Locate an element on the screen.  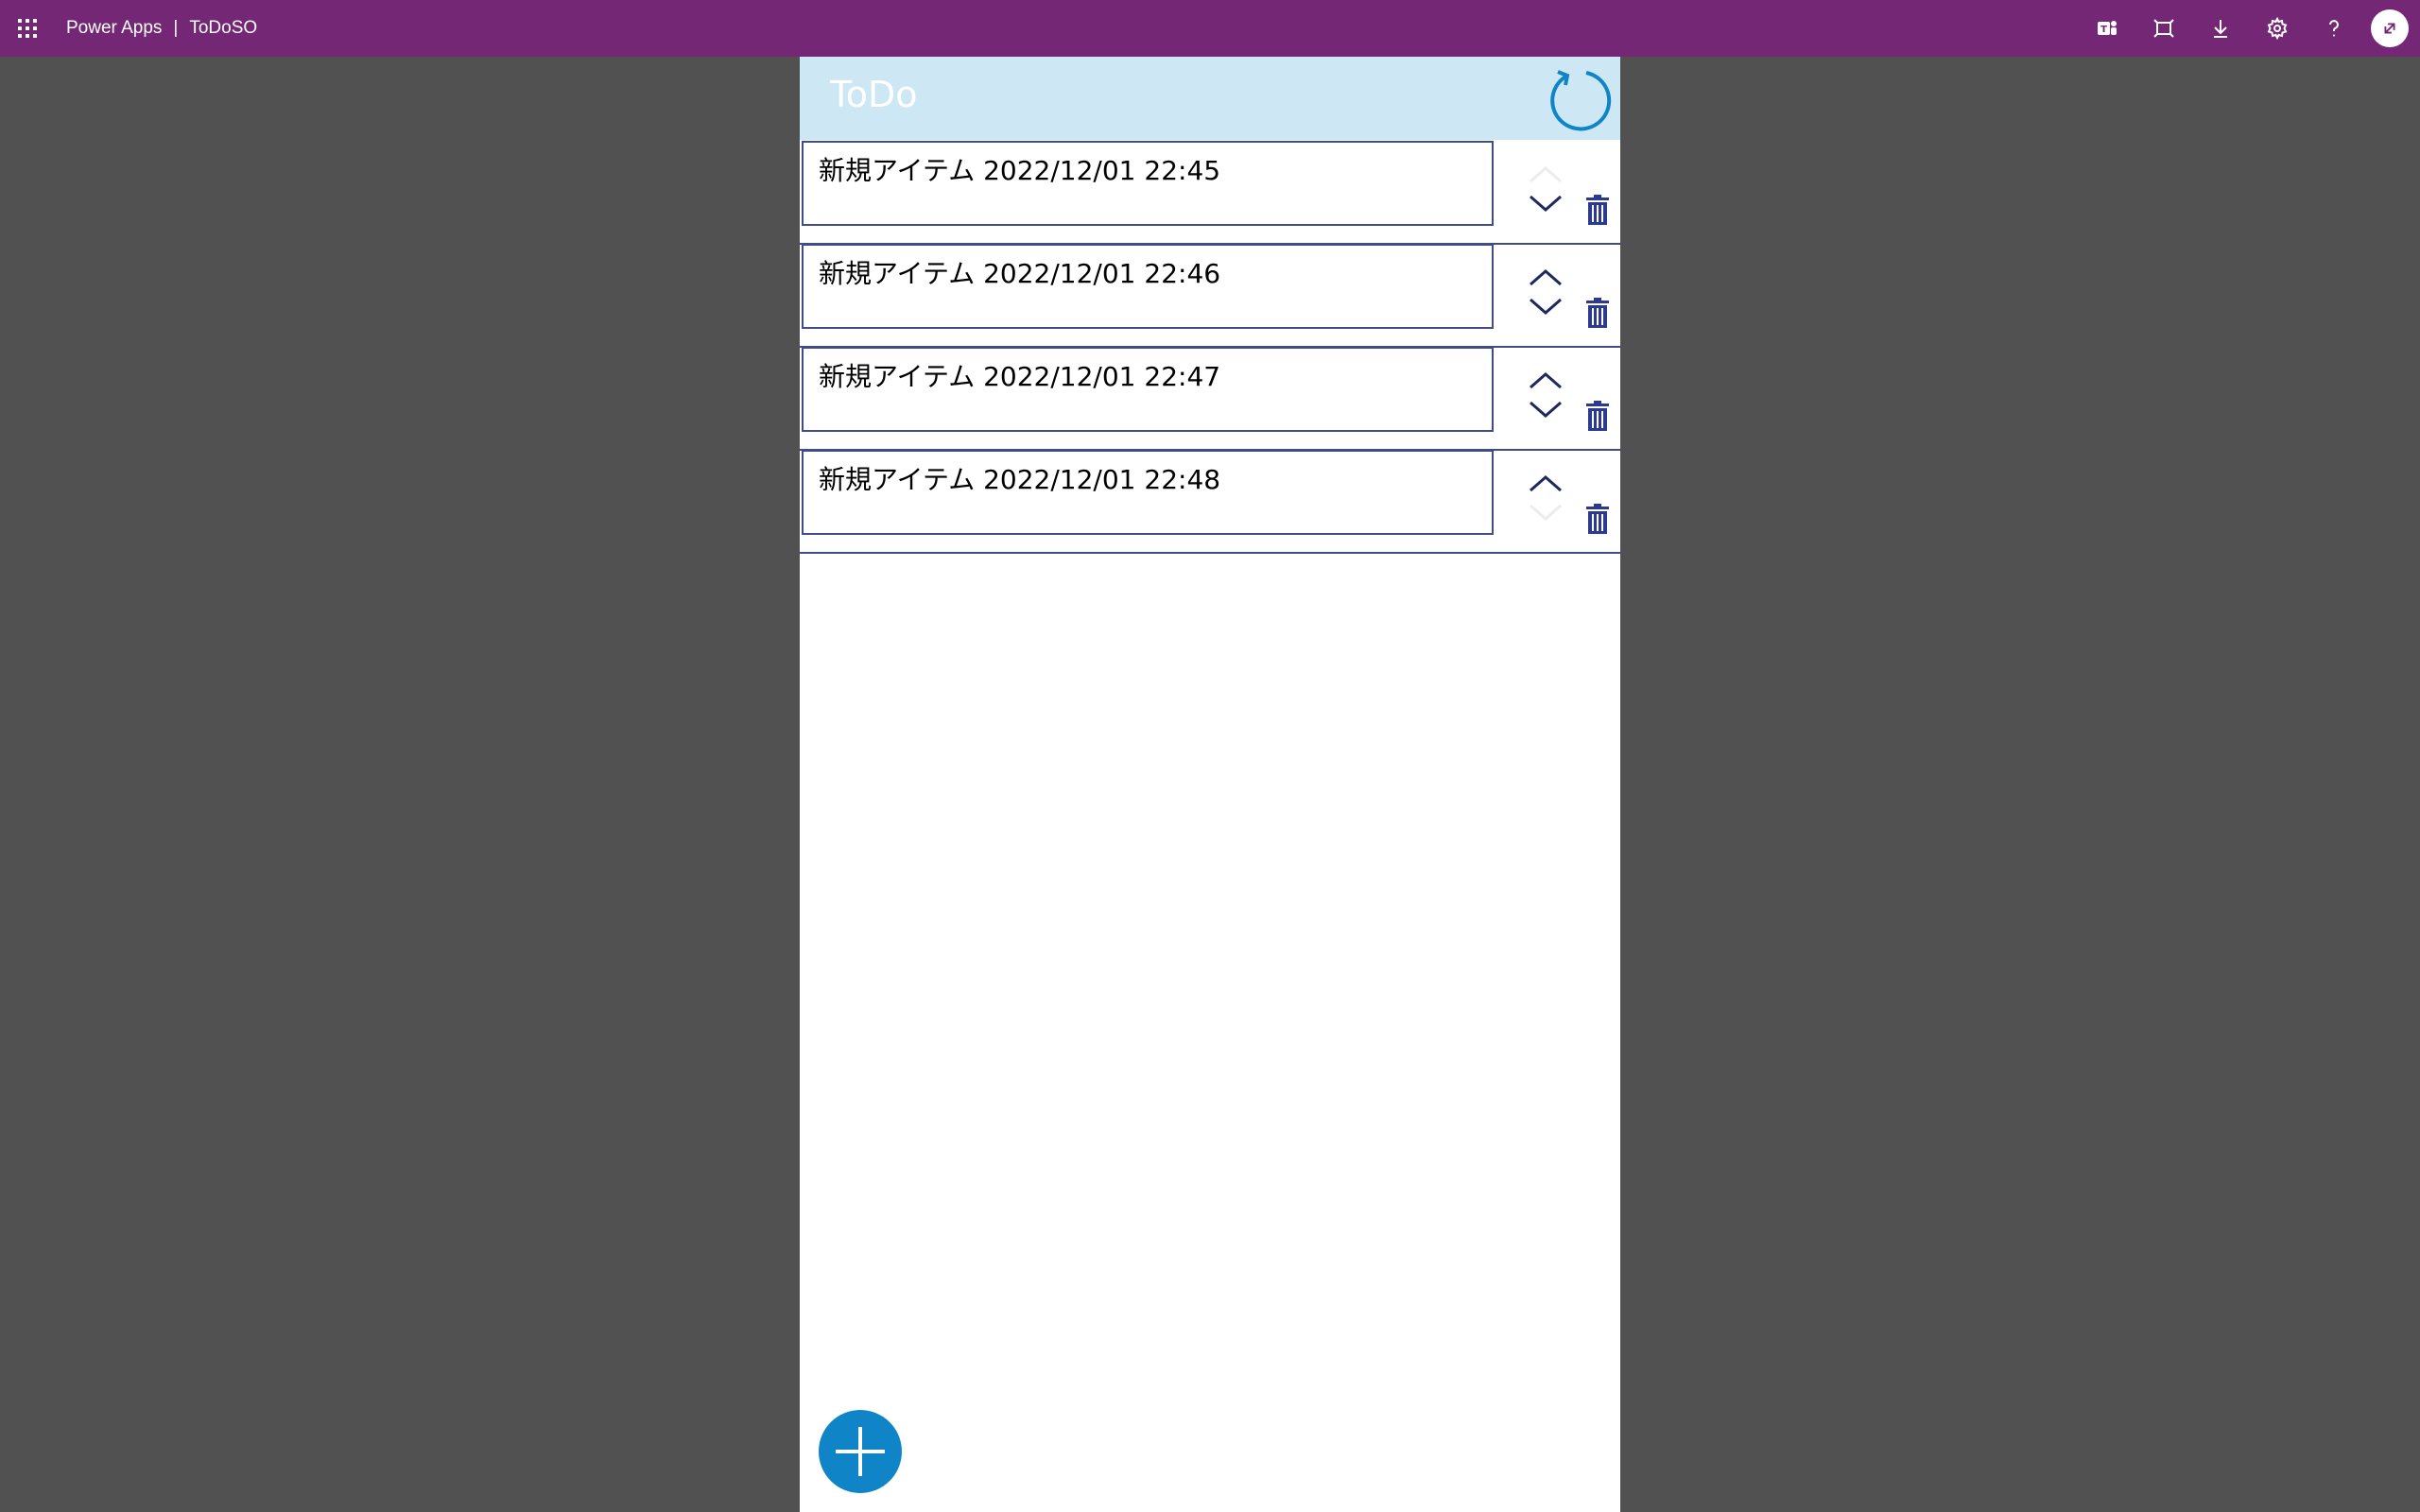
list-item: 新規アイテム 2022/12/01 22:48 is located at coordinates (1210, 501).